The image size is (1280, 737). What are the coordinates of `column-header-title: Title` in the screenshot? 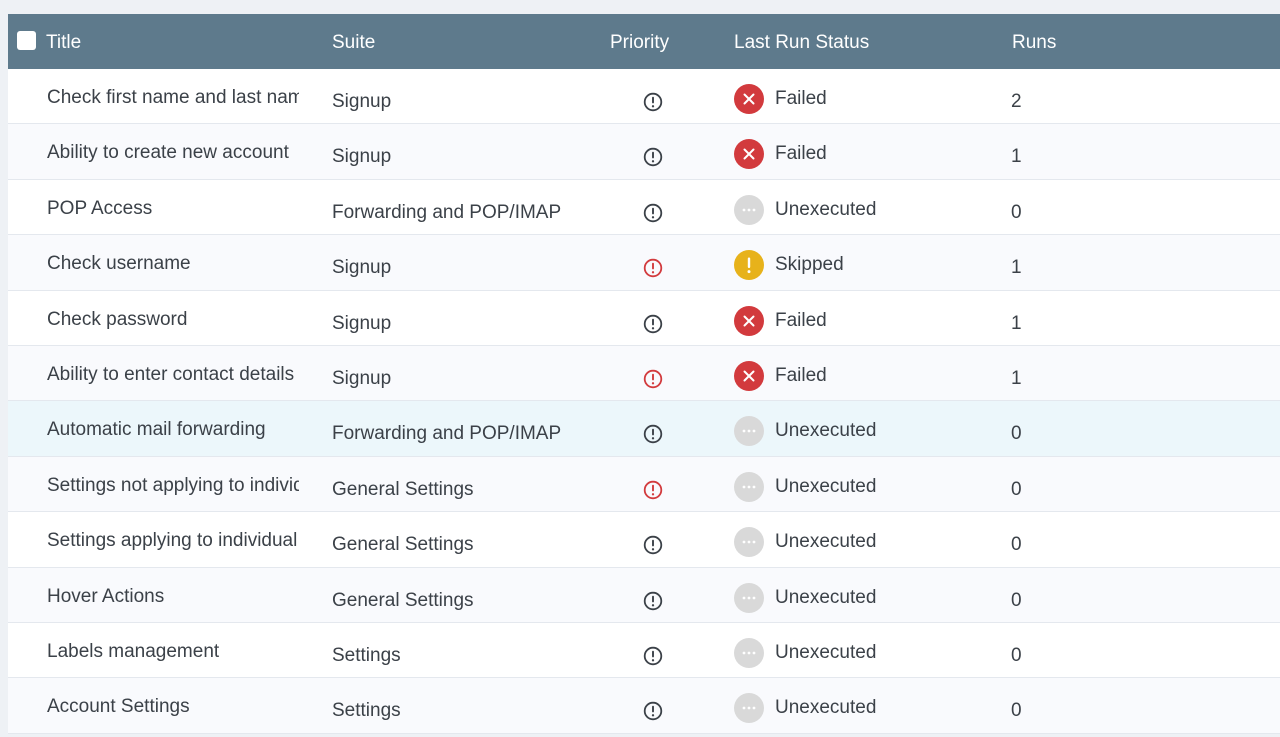 It's located at (63, 41).